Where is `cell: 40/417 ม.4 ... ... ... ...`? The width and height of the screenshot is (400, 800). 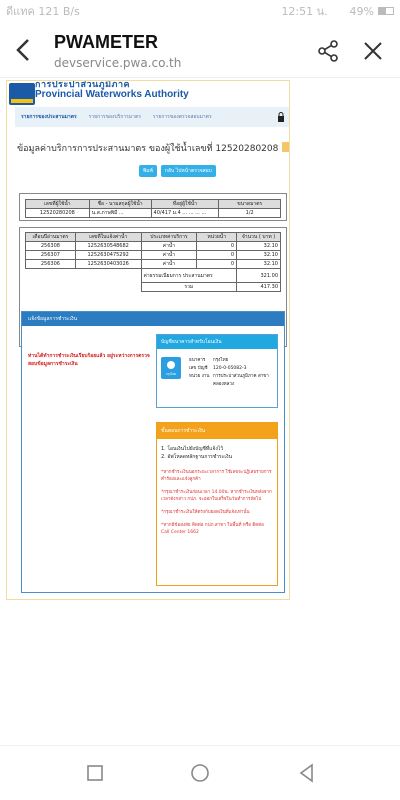 cell: 40/417 ม.4 ... ... ... ... is located at coordinates (185, 213).